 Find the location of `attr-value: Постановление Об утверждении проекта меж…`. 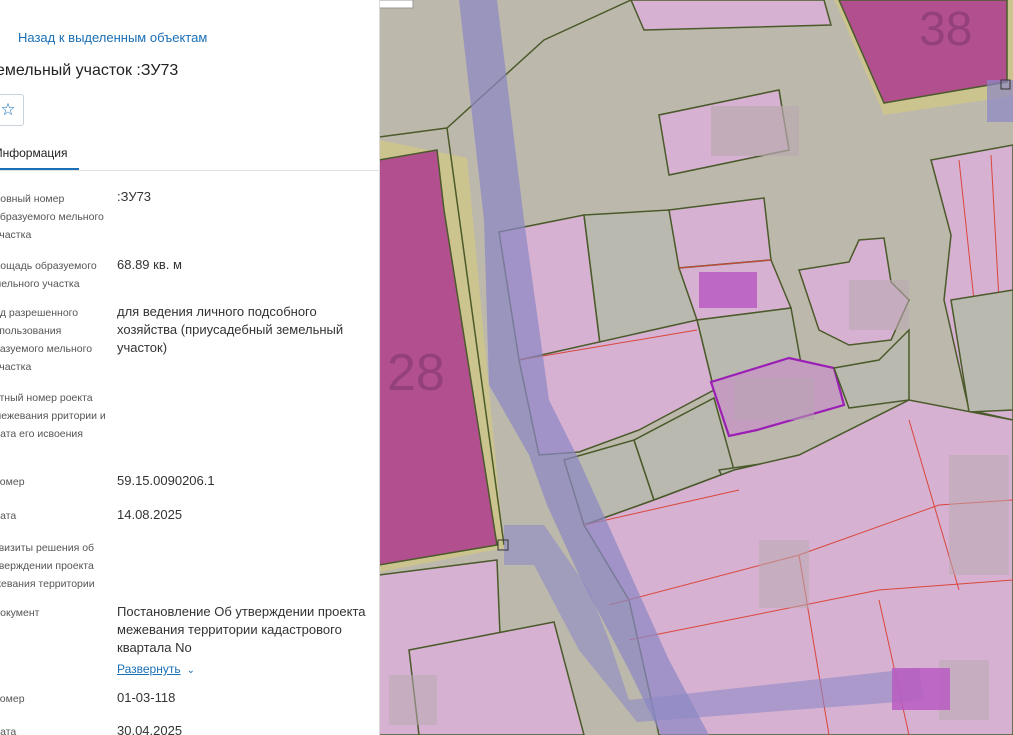

attr-value: Постановление Об утверждении проекта меж… is located at coordinates (241, 629).